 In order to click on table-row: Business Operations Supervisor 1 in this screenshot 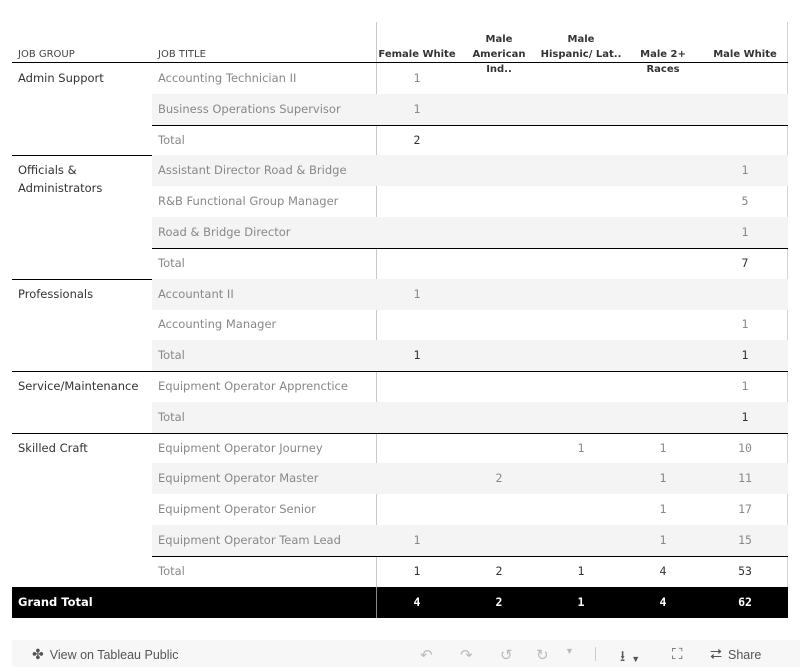, I will do `click(470, 109)`.